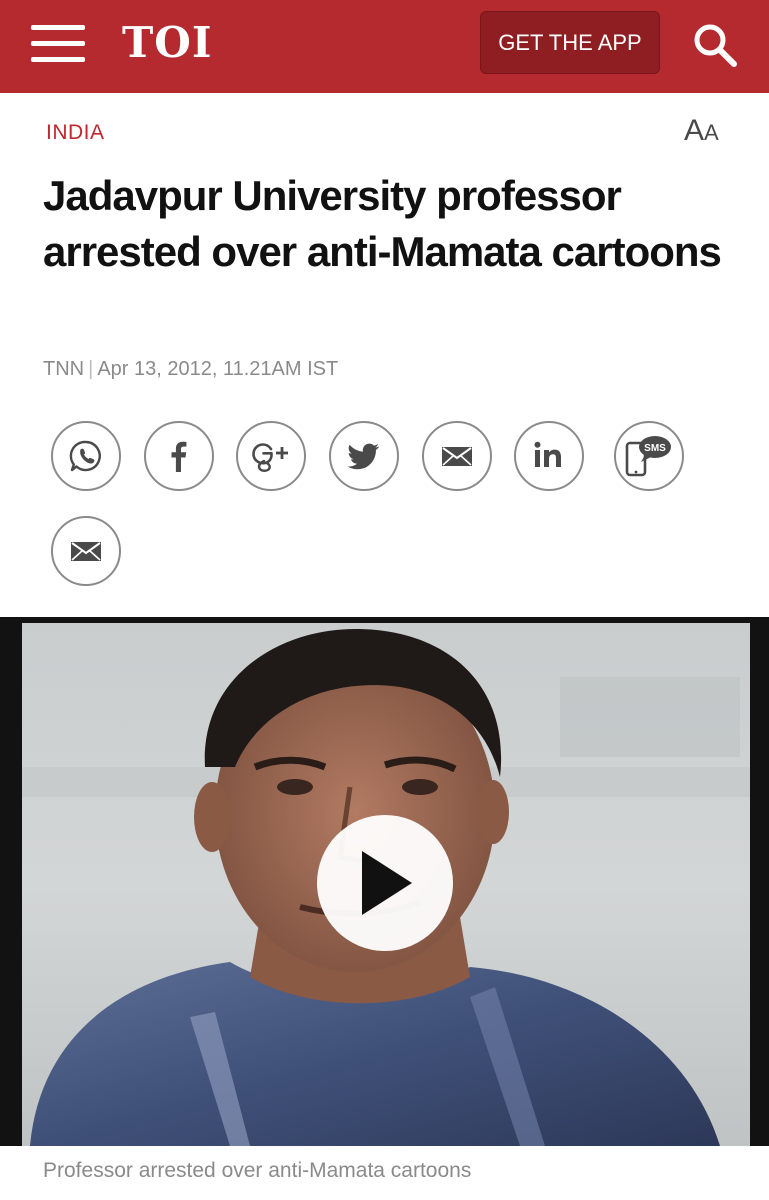 The image size is (769, 1200). What do you see at coordinates (711, 132) in the screenshot?
I see `font-size-small-letter: A` at bounding box center [711, 132].